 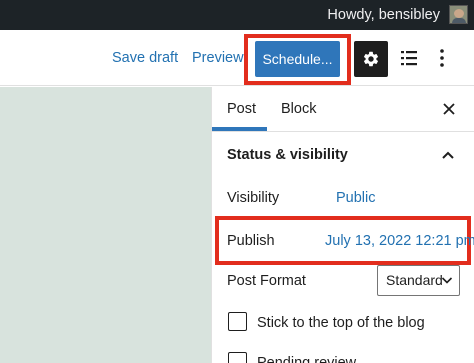 What do you see at coordinates (459, 20) in the screenshot?
I see `avatar-shirt` at bounding box center [459, 20].